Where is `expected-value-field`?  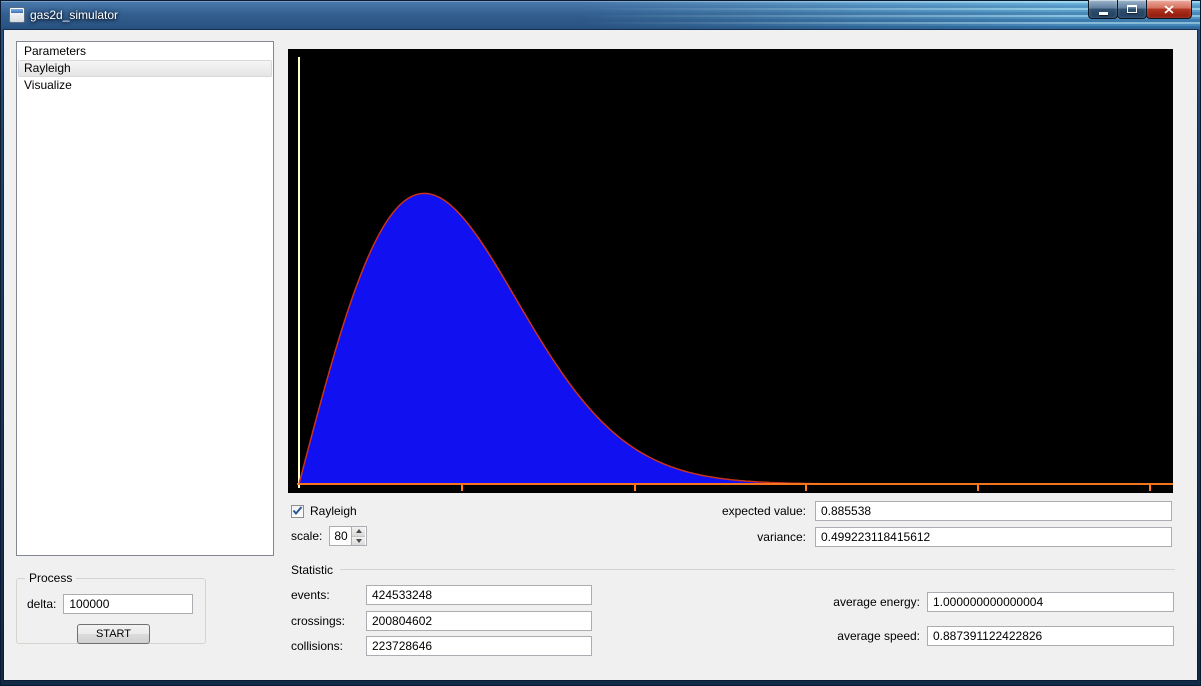 expected-value-field is located at coordinates (993, 511).